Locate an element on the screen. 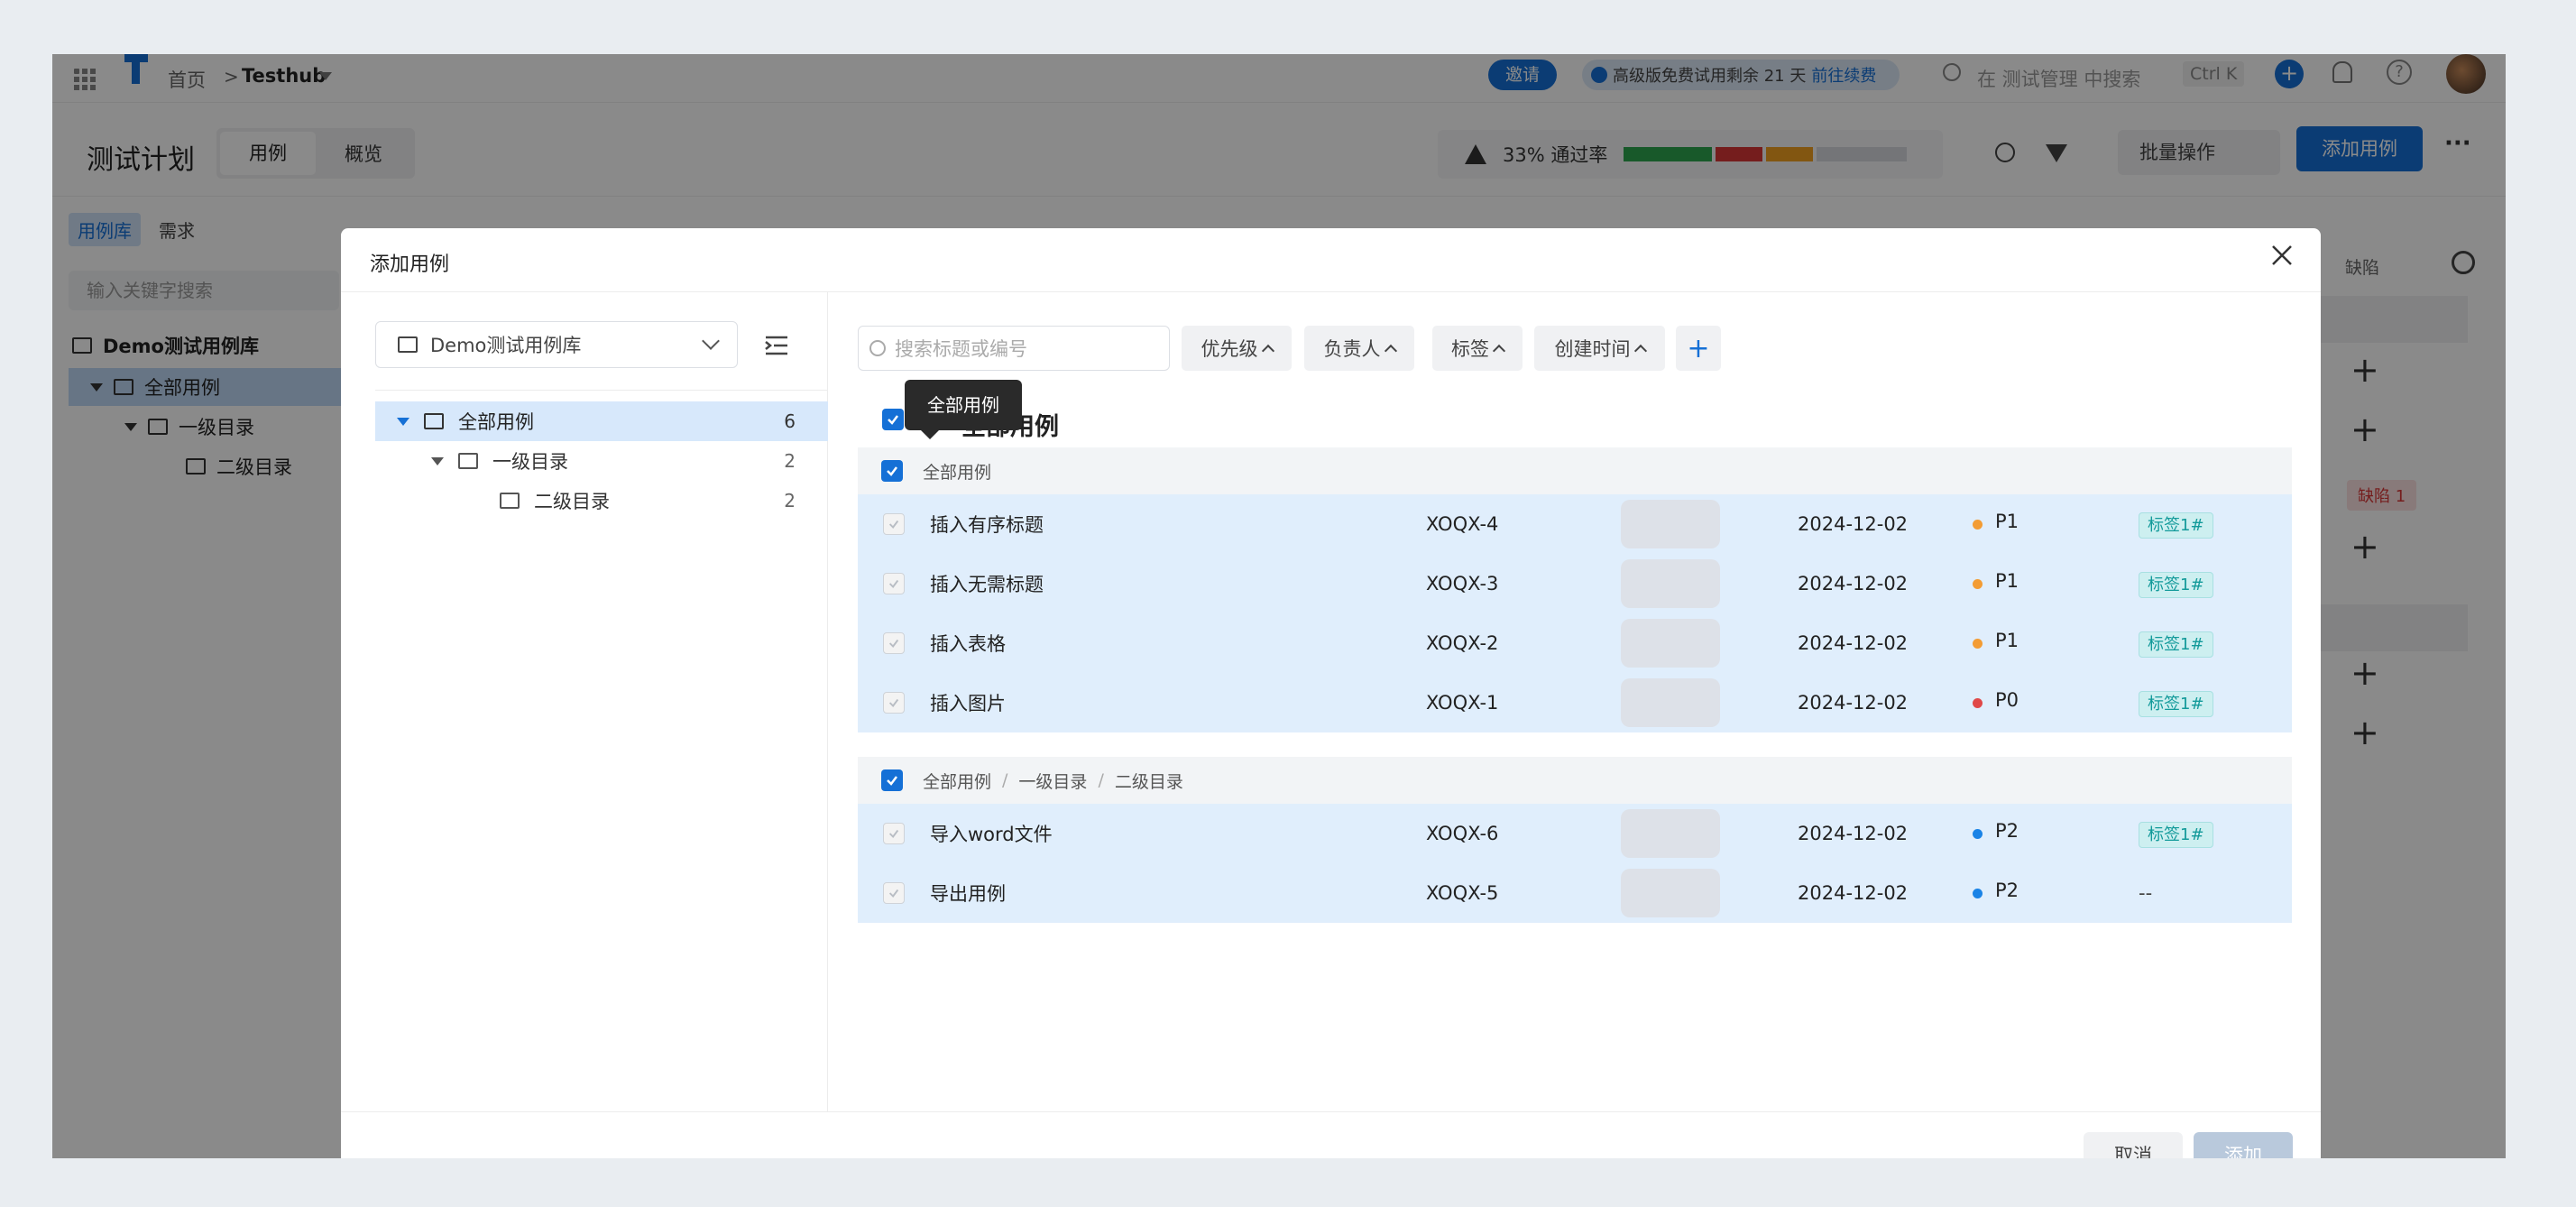  tree-count: 2 is located at coordinates (790, 501).